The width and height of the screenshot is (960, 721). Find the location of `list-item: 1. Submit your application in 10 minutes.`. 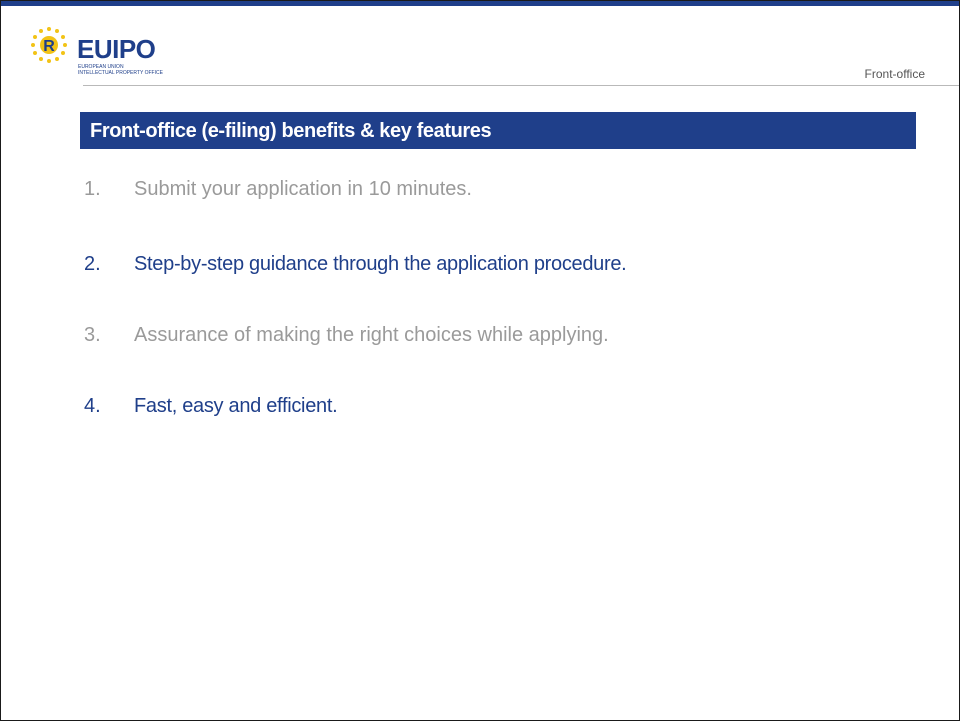

list-item: 1. Submit your application in 10 minutes. is located at coordinates (278, 189).